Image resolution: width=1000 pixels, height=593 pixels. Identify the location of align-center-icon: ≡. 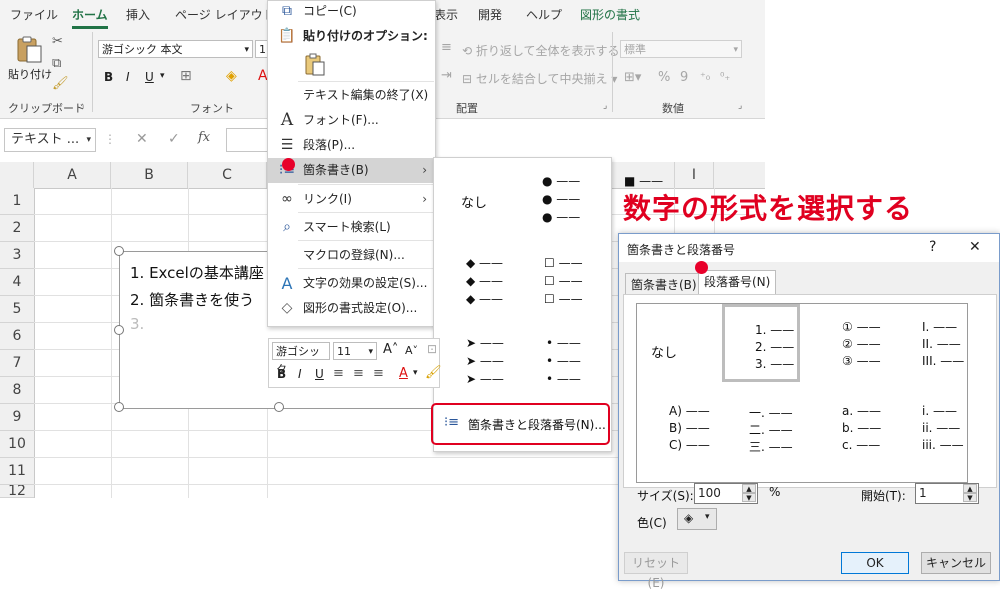
(358, 373).